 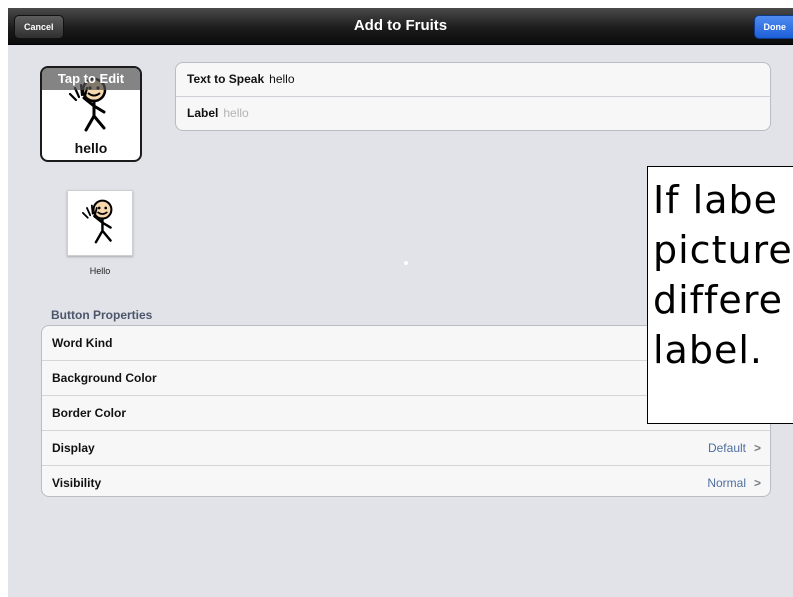 What do you see at coordinates (723, 275) in the screenshot?
I see `annotation-text: If labe picture differe label.` at bounding box center [723, 275].